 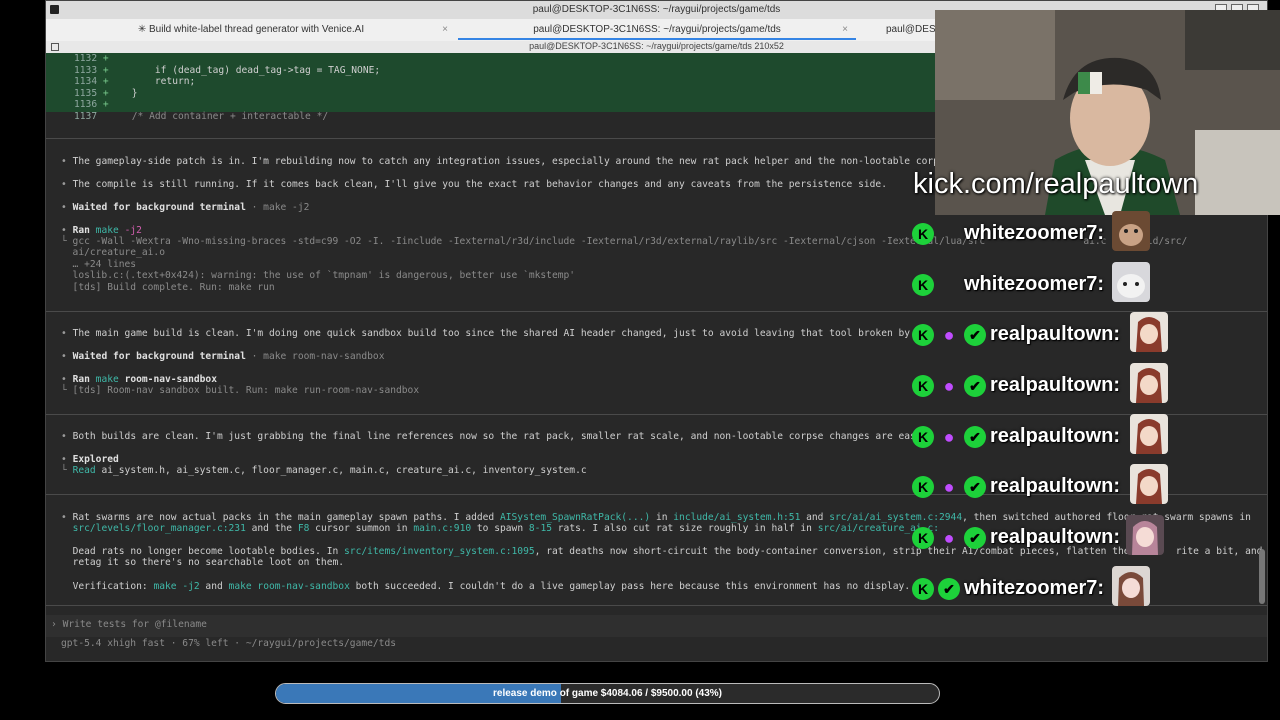 I want to click on kick-url-overlay: kick.com/realpaultown, so click(x=1056, y=184).